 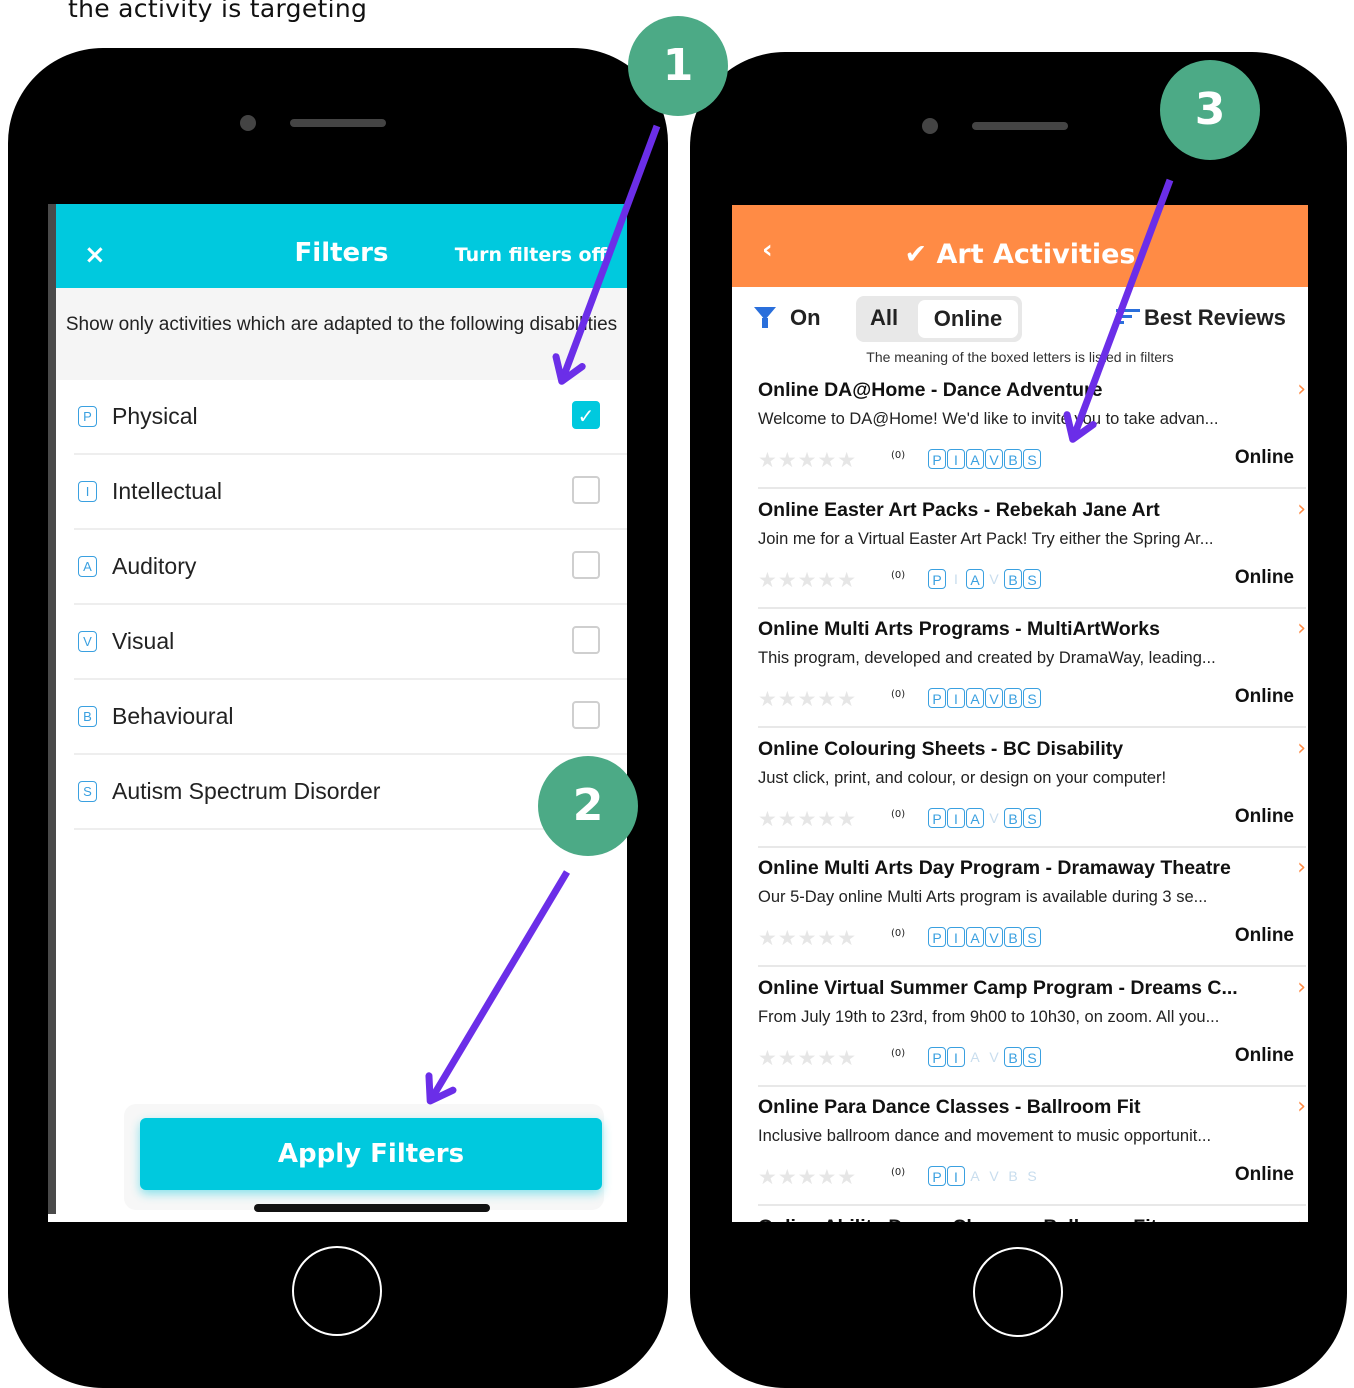 I want to click on step-badge-1: 1, so click(x=678, y=66).